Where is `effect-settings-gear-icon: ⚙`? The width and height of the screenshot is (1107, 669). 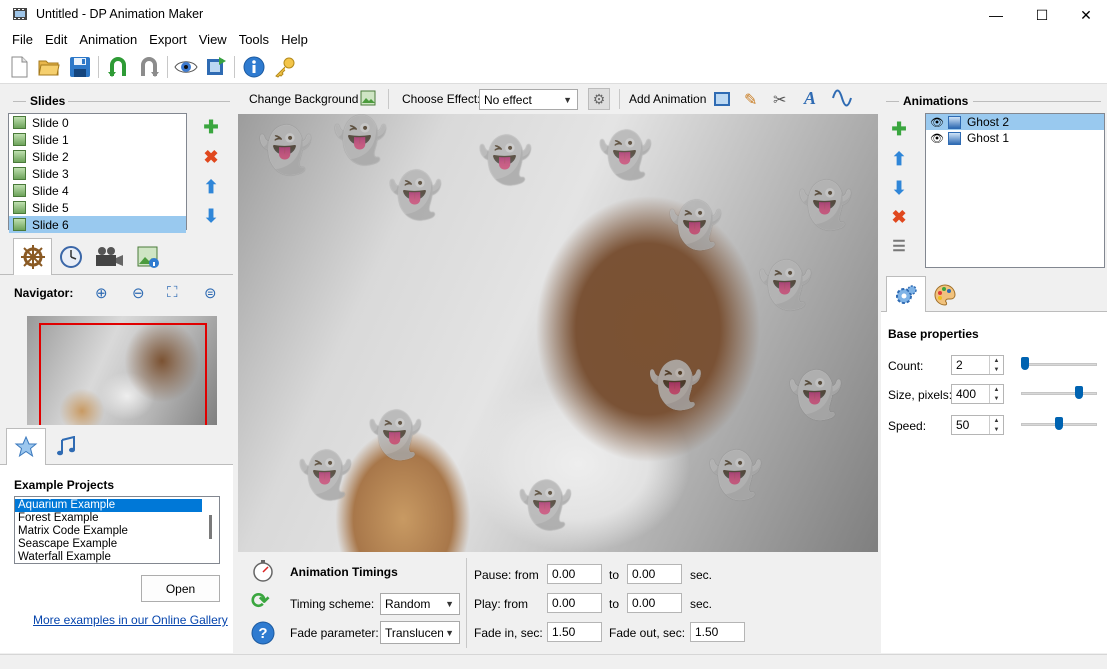
effect-settings-gear-icon: ⚙ is located at coordinates (599, 99).